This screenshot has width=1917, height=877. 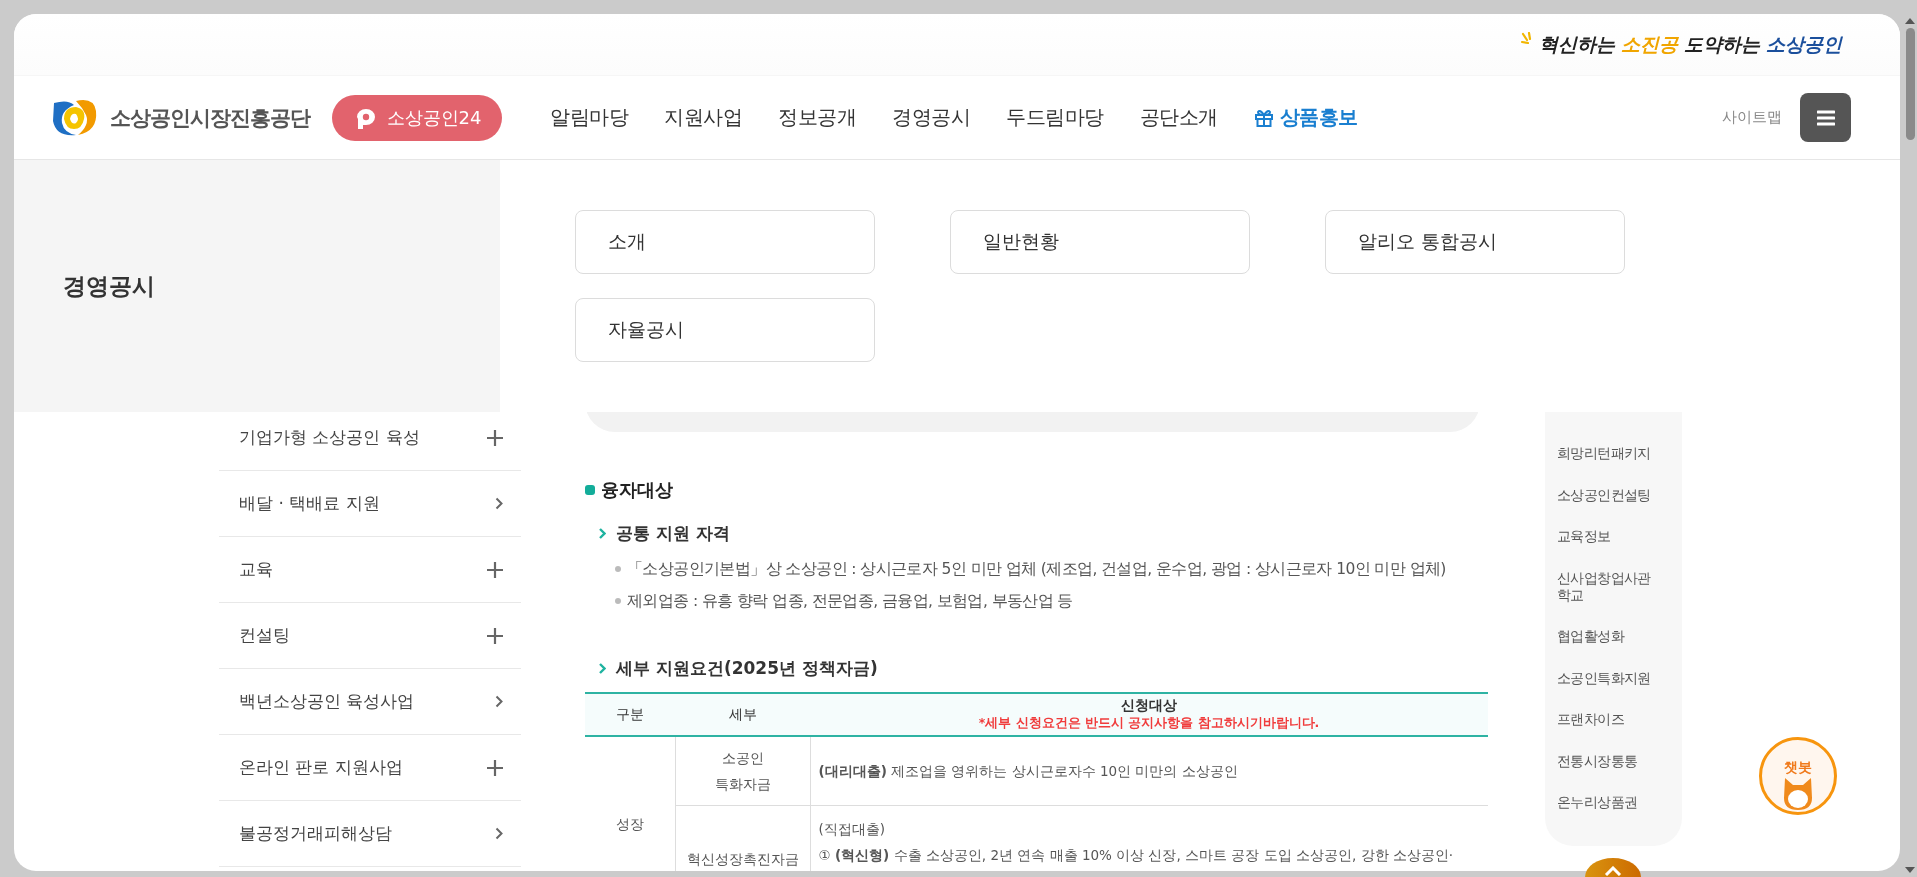 What do you see at coordinates (673, 533) in the screenshot?
I see `subsection-title: 공통 지원 자격` at bounding box center [673, 533].